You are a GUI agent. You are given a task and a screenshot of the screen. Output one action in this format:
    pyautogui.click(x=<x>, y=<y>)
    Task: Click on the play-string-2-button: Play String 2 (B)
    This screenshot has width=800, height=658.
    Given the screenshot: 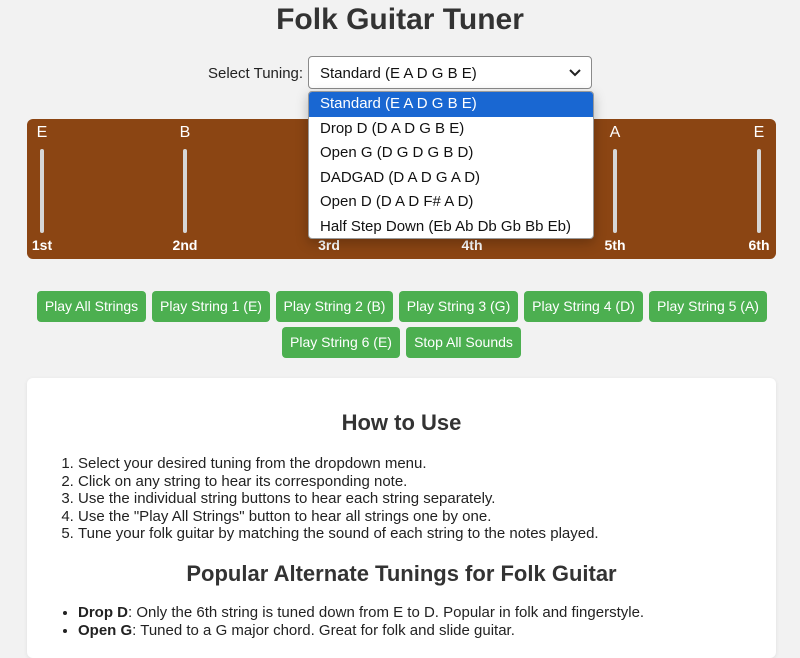 What is the action you would take?
    pyautogui.click(x=334, y=306)
    